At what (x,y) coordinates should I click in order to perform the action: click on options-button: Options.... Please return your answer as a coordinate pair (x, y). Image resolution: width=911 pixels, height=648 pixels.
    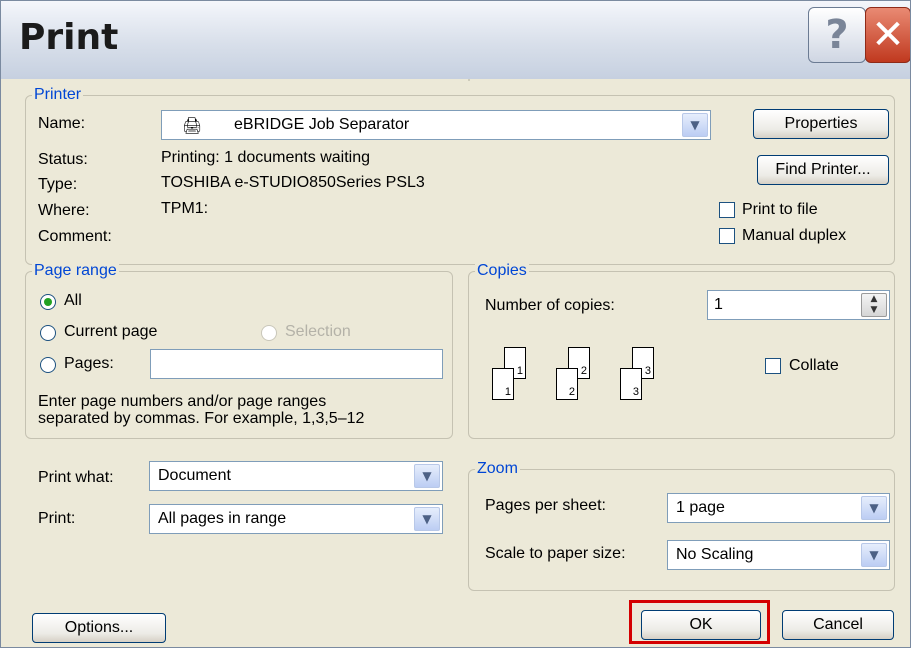
    Looking at the image, I should click on (99, 628).